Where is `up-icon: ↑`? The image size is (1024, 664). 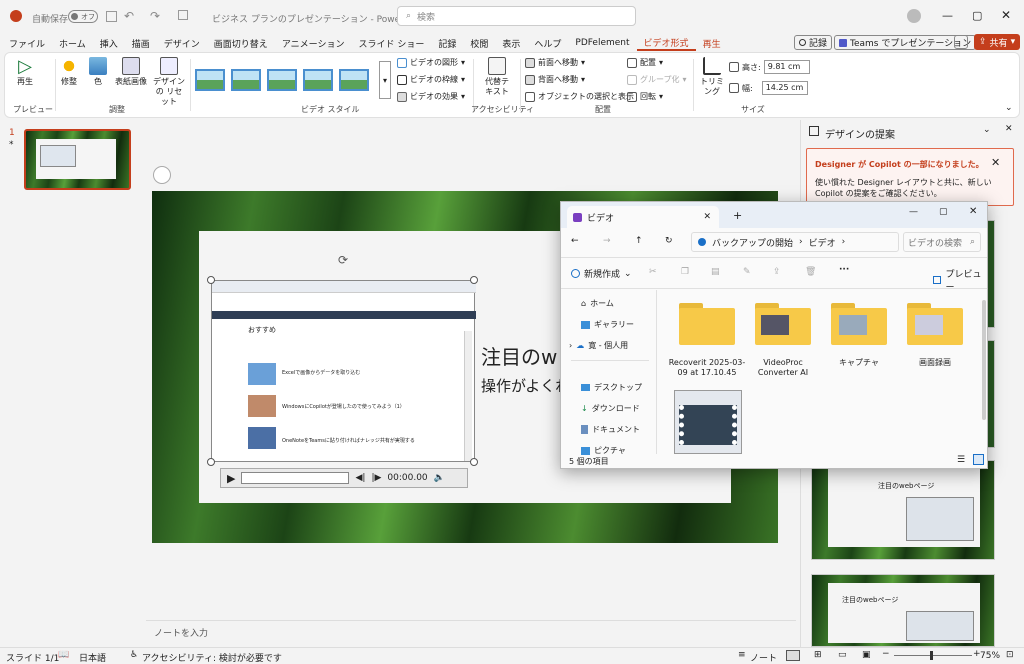
up-icon: ↑ is located at coordinates (639, 241).